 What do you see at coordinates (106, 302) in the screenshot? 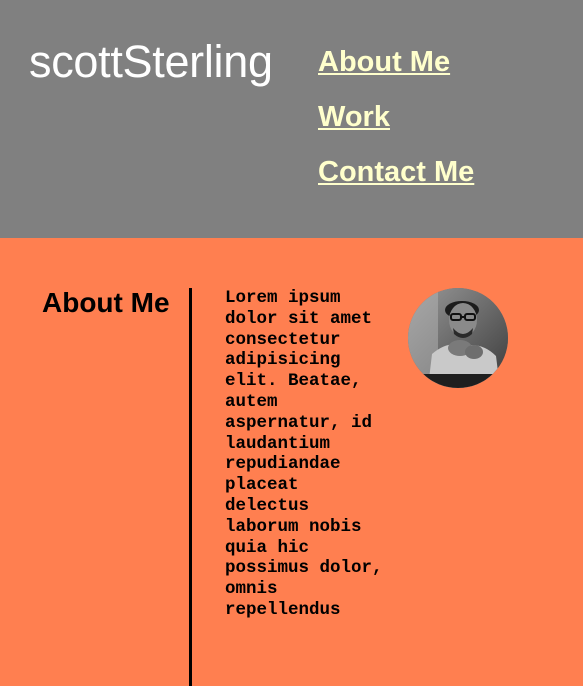
I see `about-heading: About Me` at bounding box center [106, 302].